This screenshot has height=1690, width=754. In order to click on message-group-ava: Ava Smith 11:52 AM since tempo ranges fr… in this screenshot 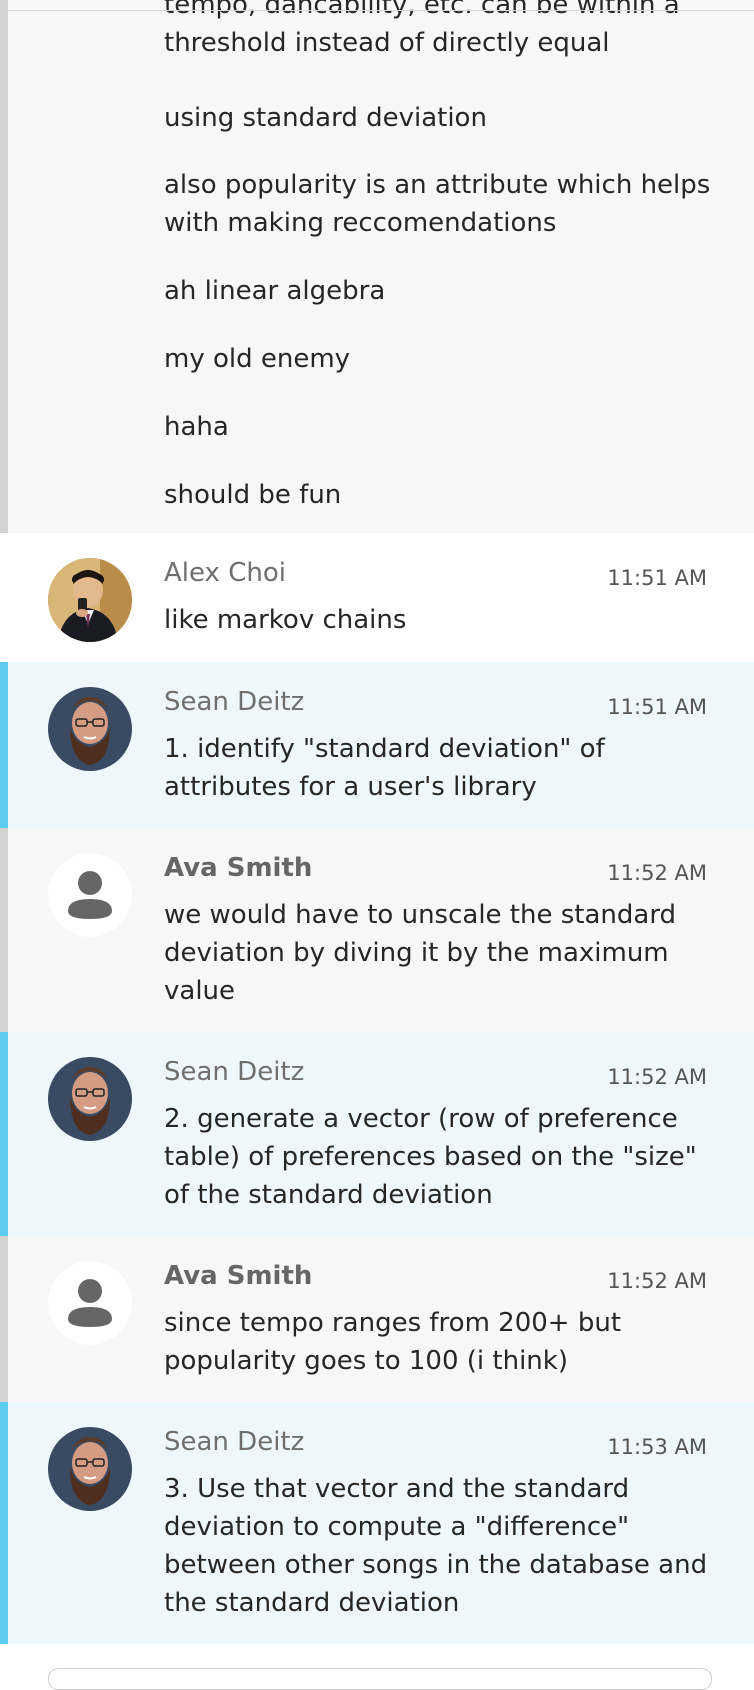, I will do `click(377, 1319)`.